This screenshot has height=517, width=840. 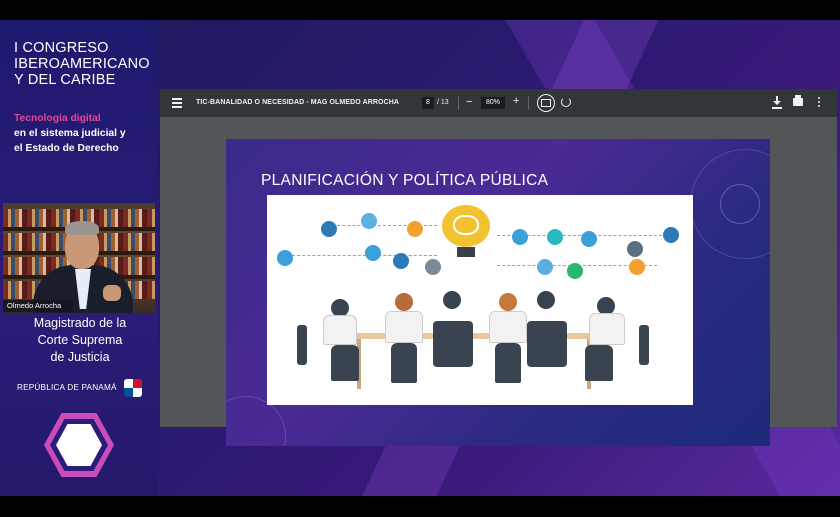 I want to click on decorative-circle, so click(x=740, y=204).